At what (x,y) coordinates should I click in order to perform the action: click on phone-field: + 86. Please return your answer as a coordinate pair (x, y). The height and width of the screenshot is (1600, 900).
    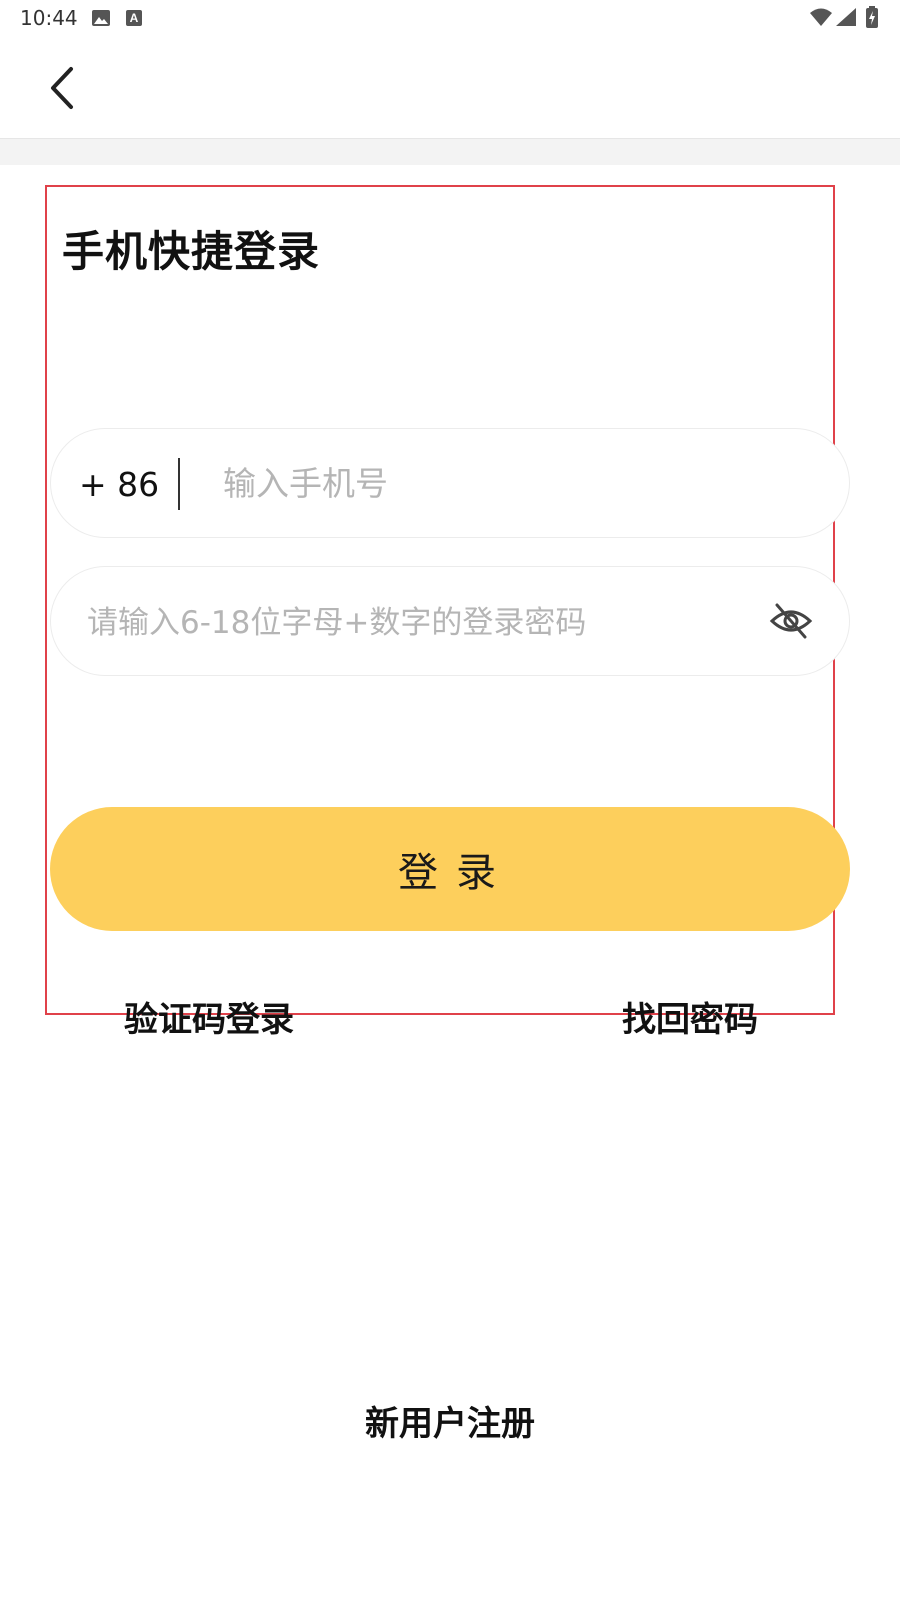
    Looking at the image, I should click on (450, 483).